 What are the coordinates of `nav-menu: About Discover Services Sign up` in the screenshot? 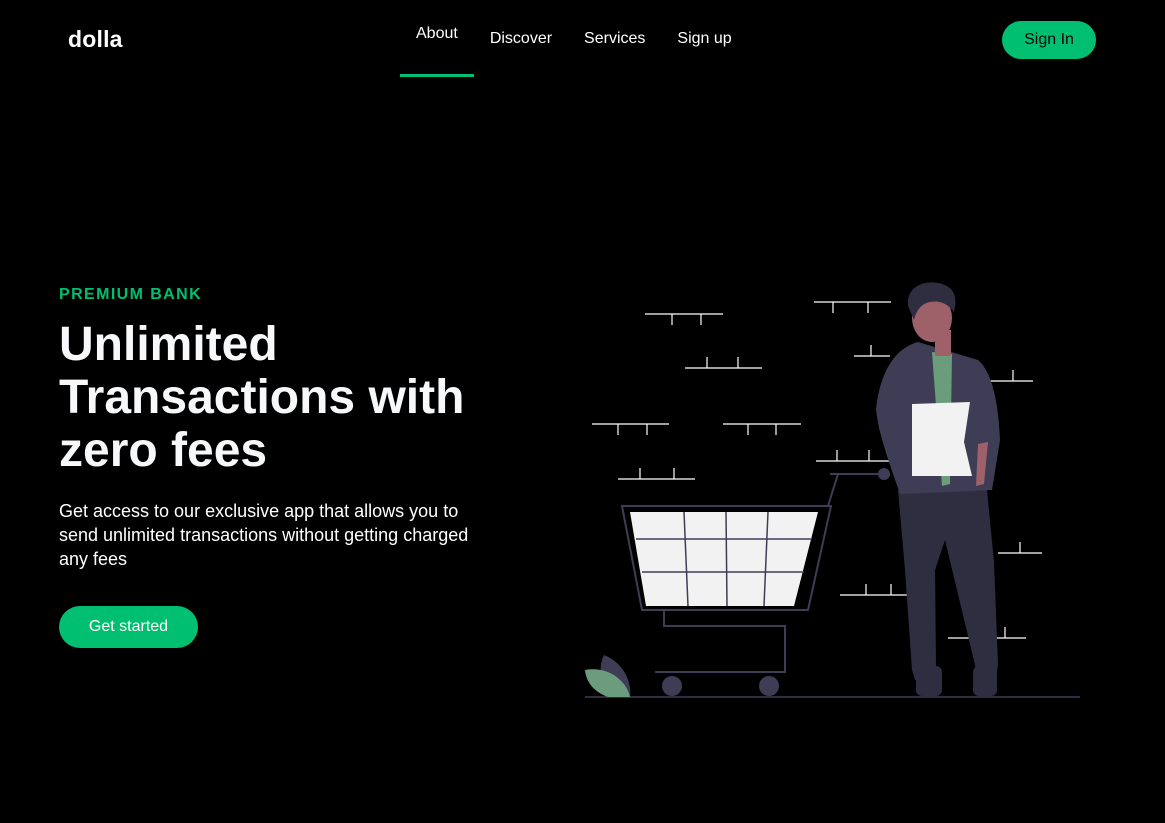 It's located at (574, 40).